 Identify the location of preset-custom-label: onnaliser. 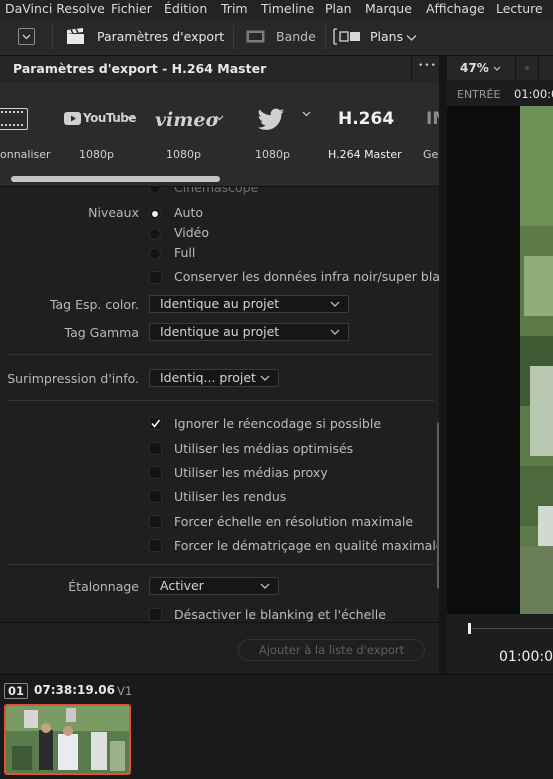
(25, 154).